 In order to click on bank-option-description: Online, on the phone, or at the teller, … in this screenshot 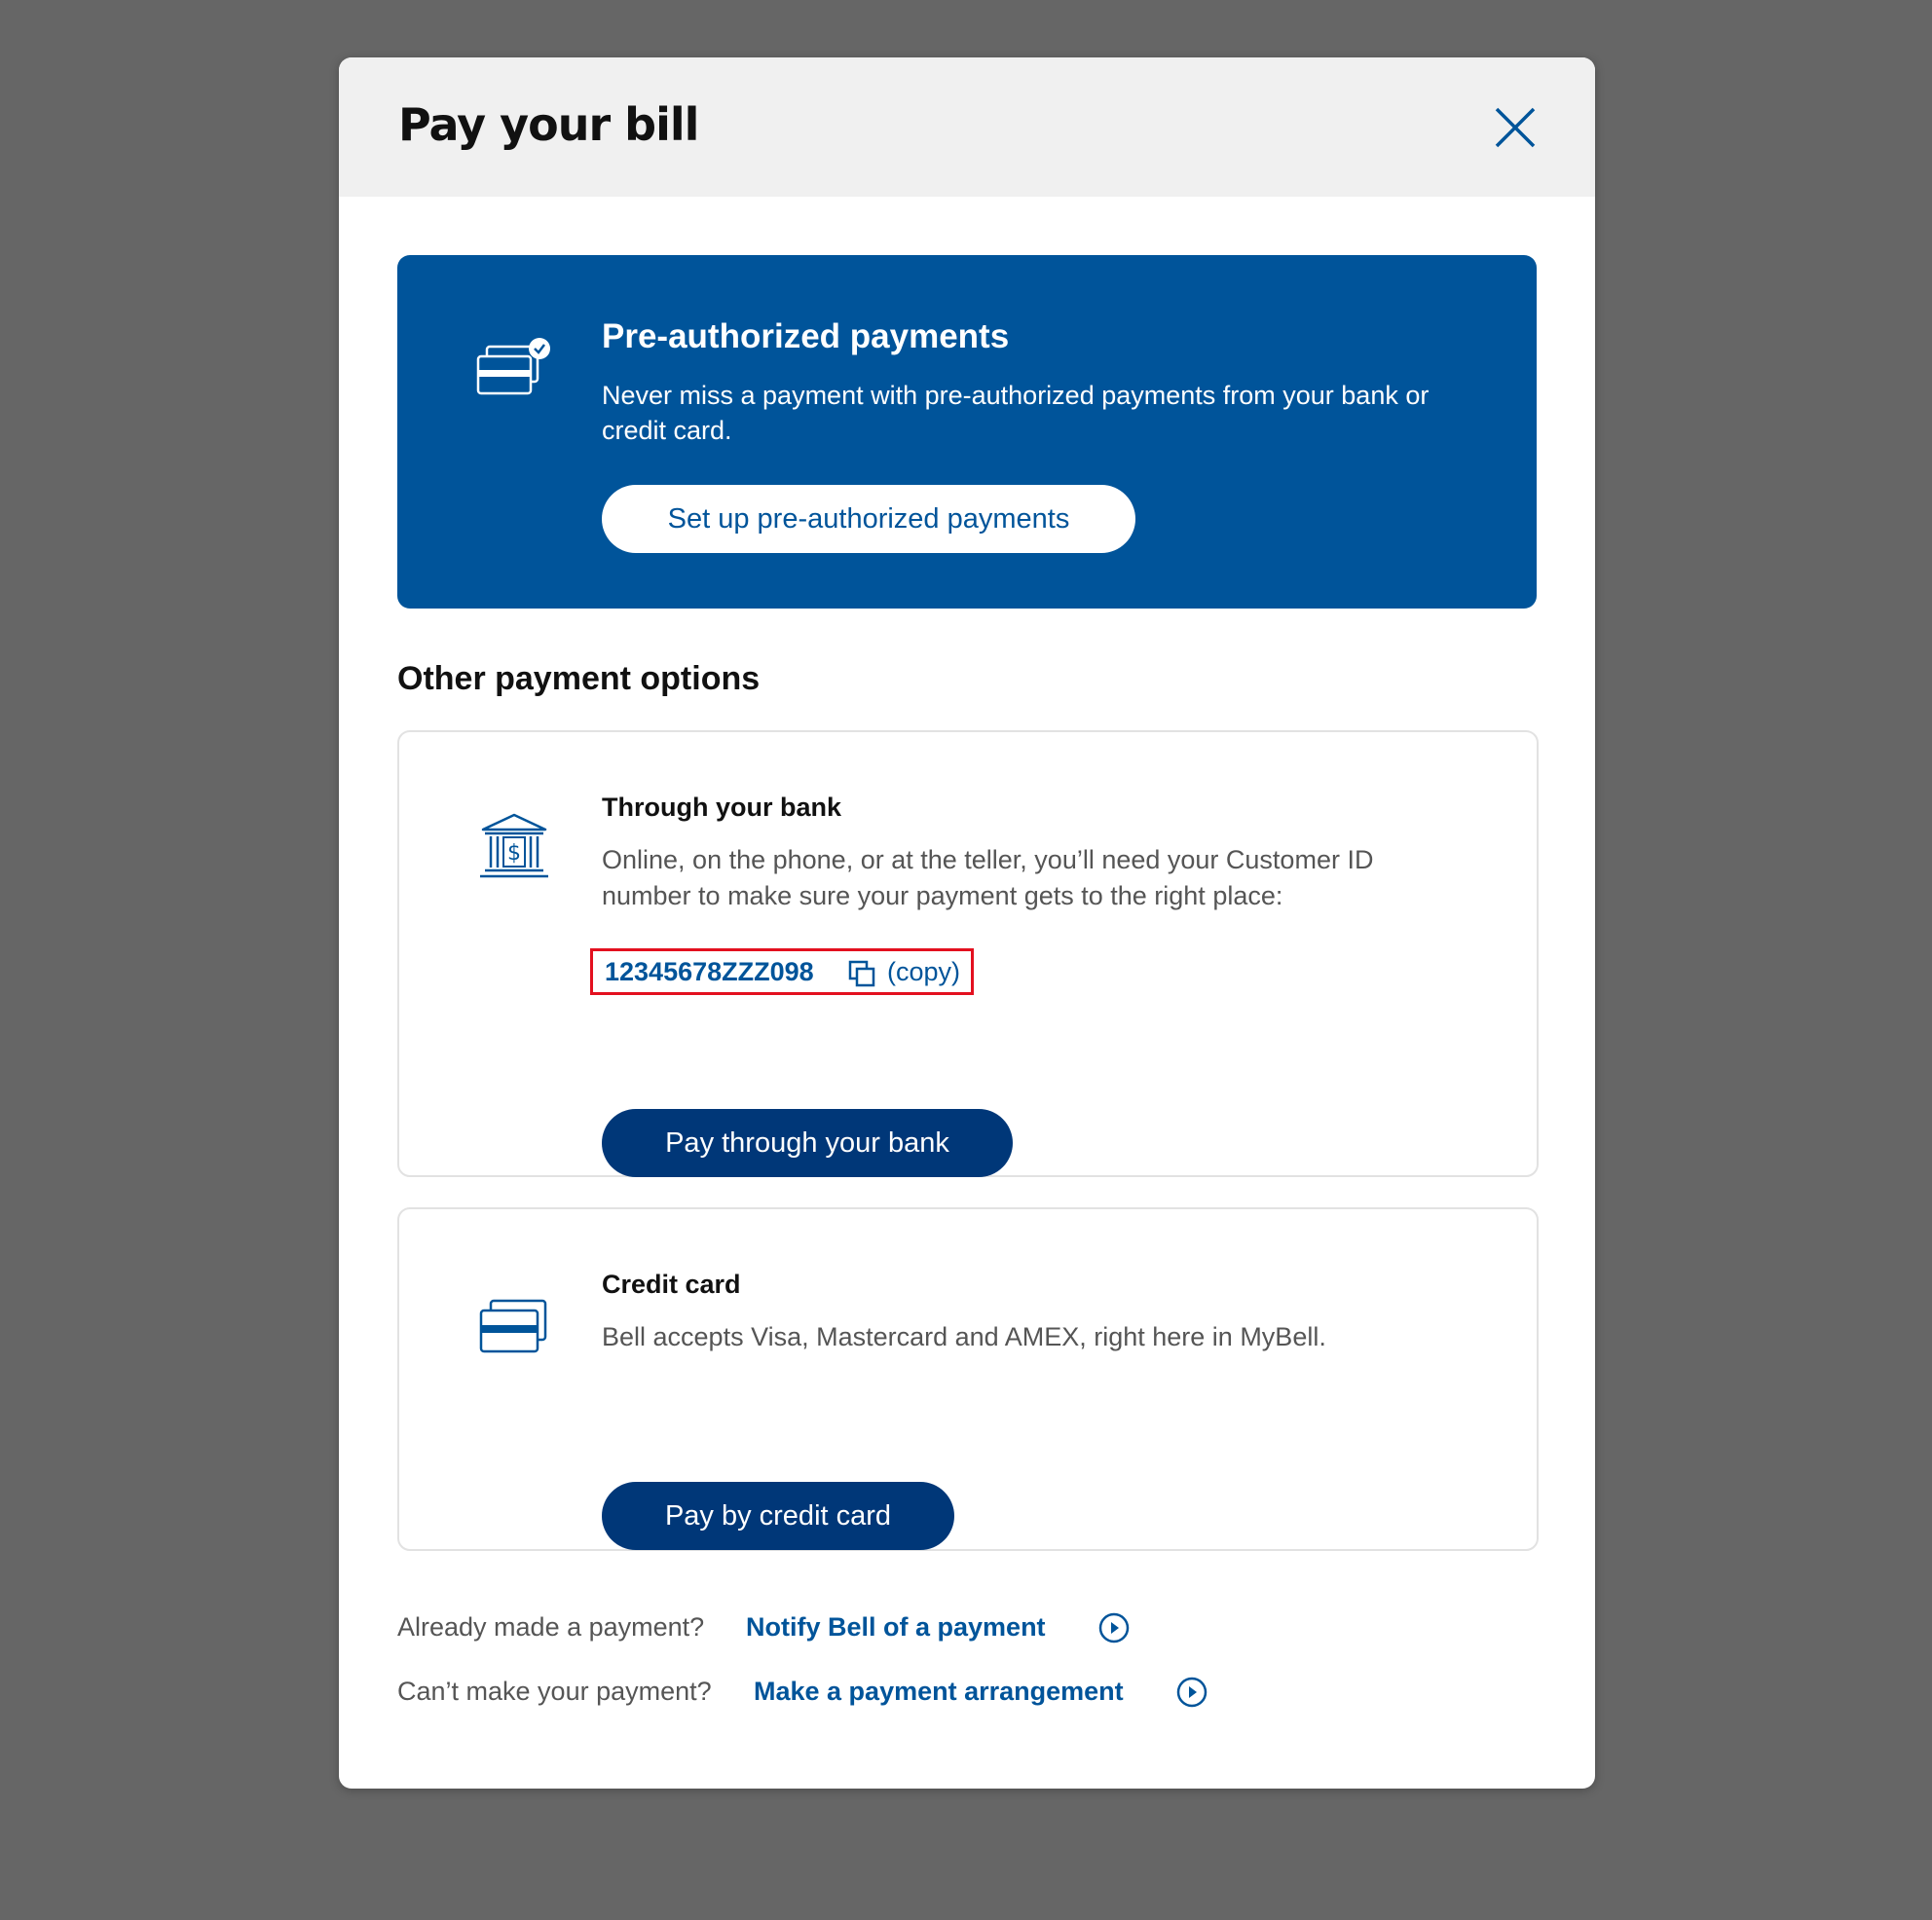, I will do `click(988, 877)`.